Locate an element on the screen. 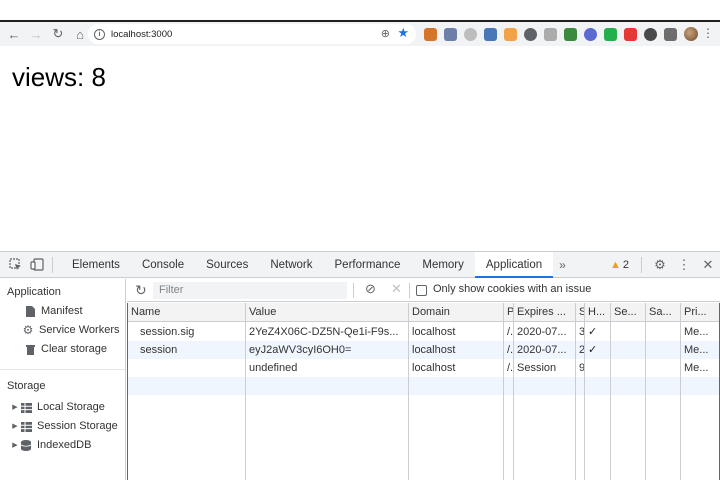 Image resolution: width=720 pixels, height=480 pixels. tab-elements: Elements is located at coordinates (96, 265).